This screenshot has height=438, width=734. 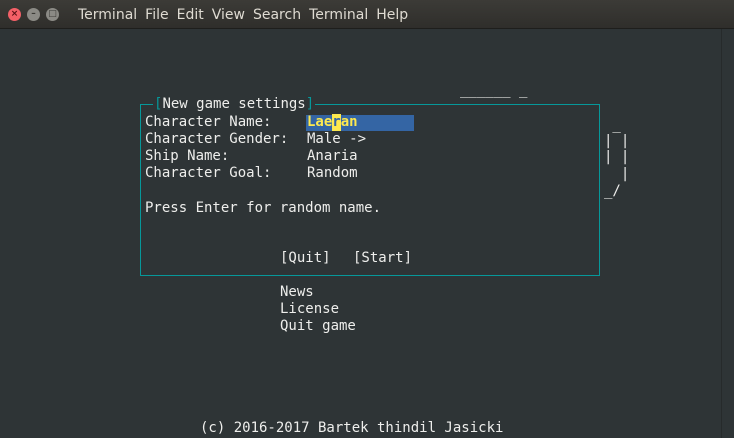 What do you see at coordinates (305, 258) in the screenshot?
I see `quit-button: [Quit]` at bounding box center [305, 258].